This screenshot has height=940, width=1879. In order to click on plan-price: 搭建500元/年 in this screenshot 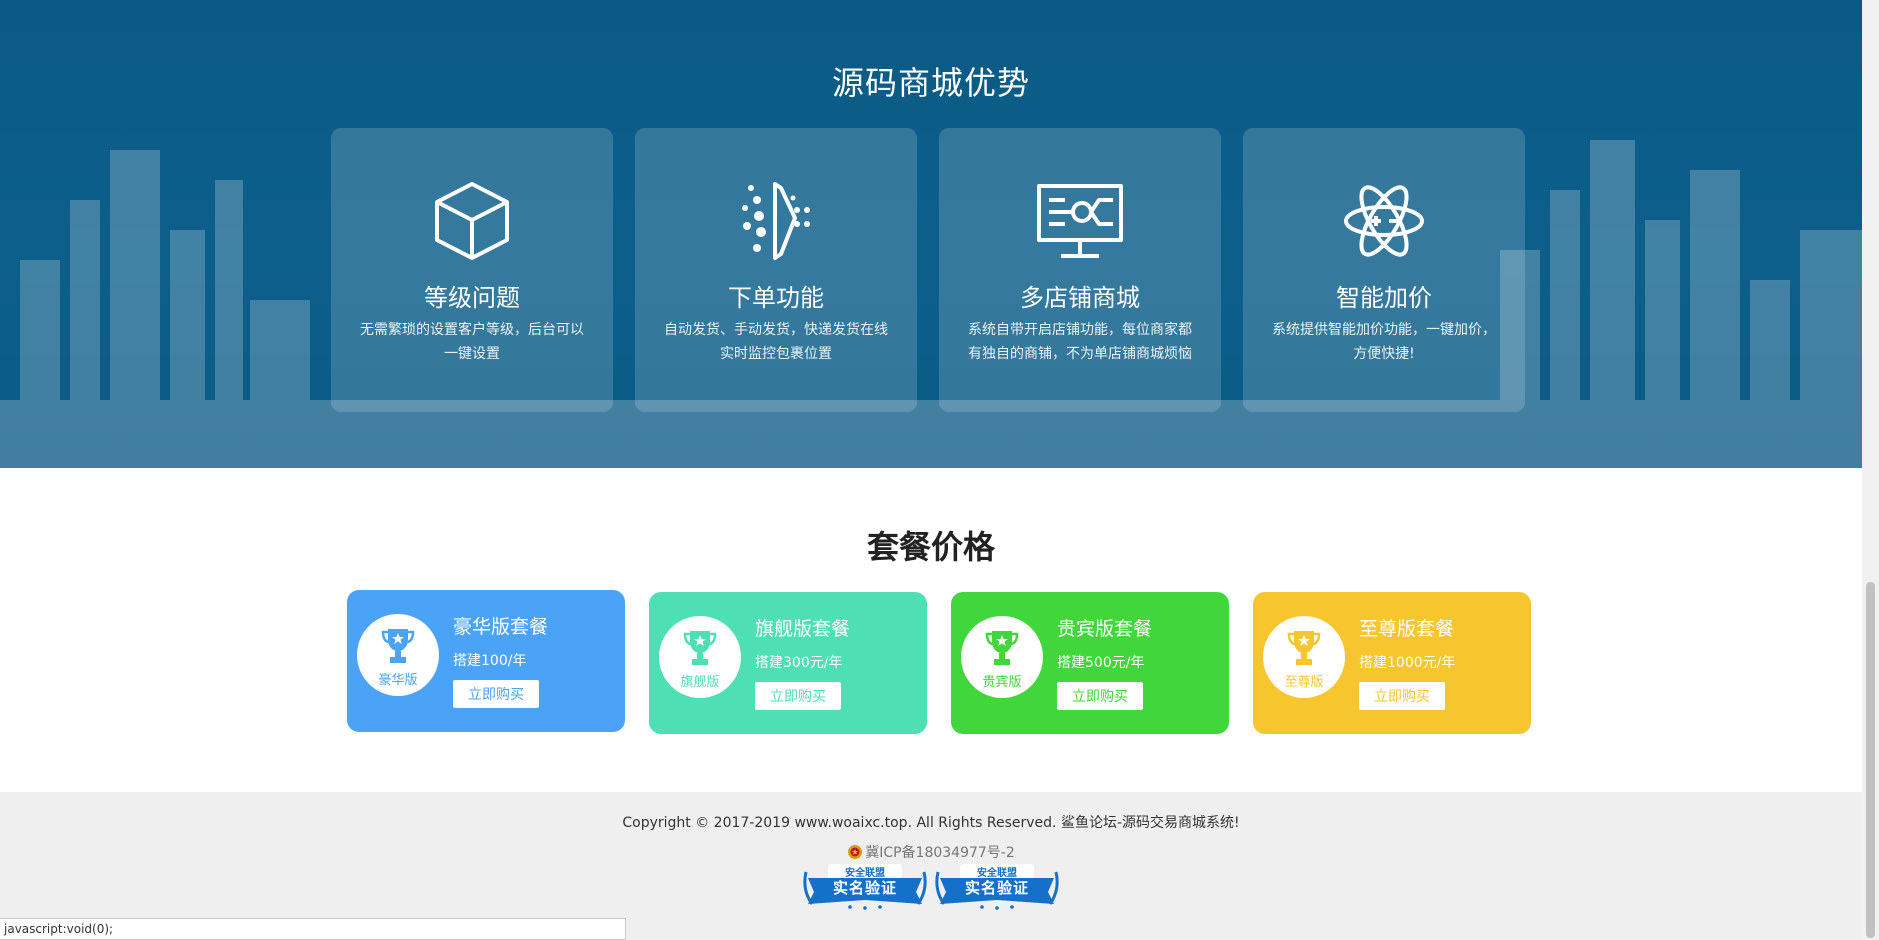, I will do `click(1101, 663)`.